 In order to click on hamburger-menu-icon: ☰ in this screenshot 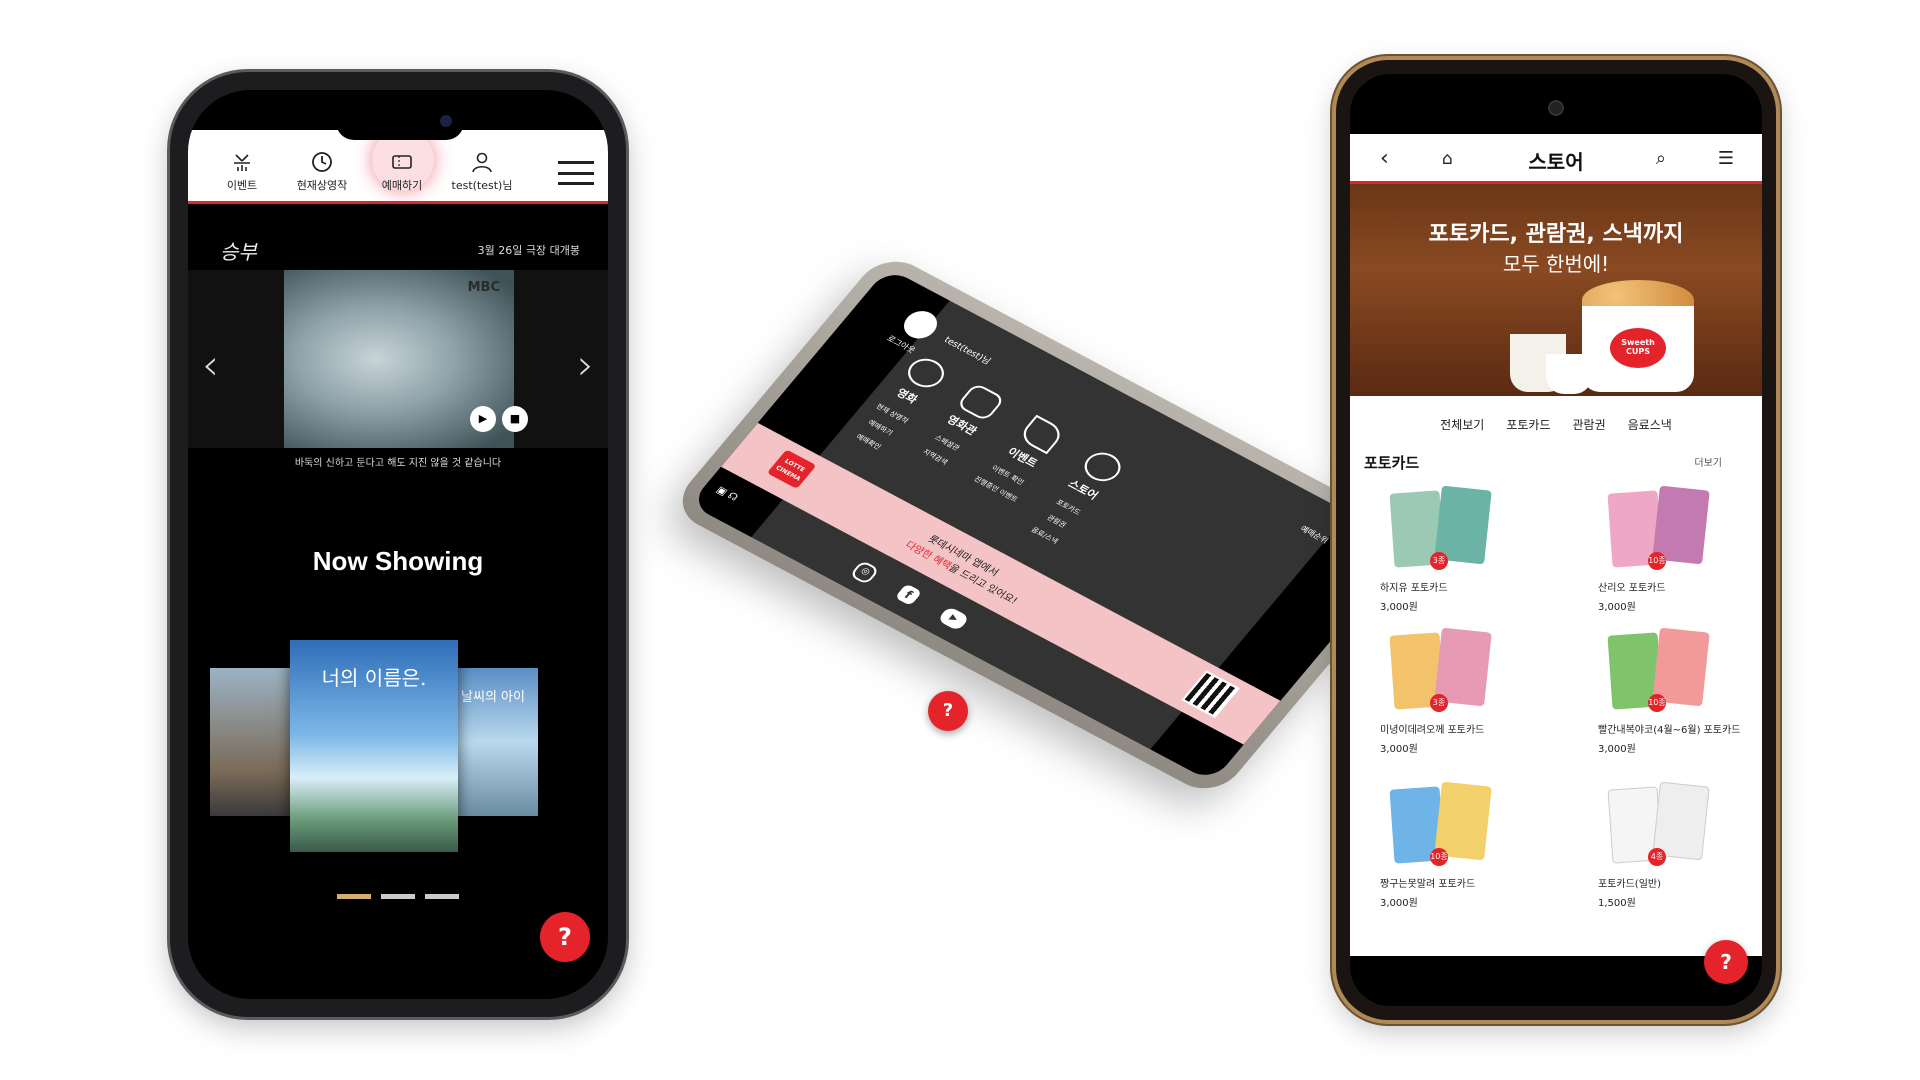, I will do `click(1726, 158)`.